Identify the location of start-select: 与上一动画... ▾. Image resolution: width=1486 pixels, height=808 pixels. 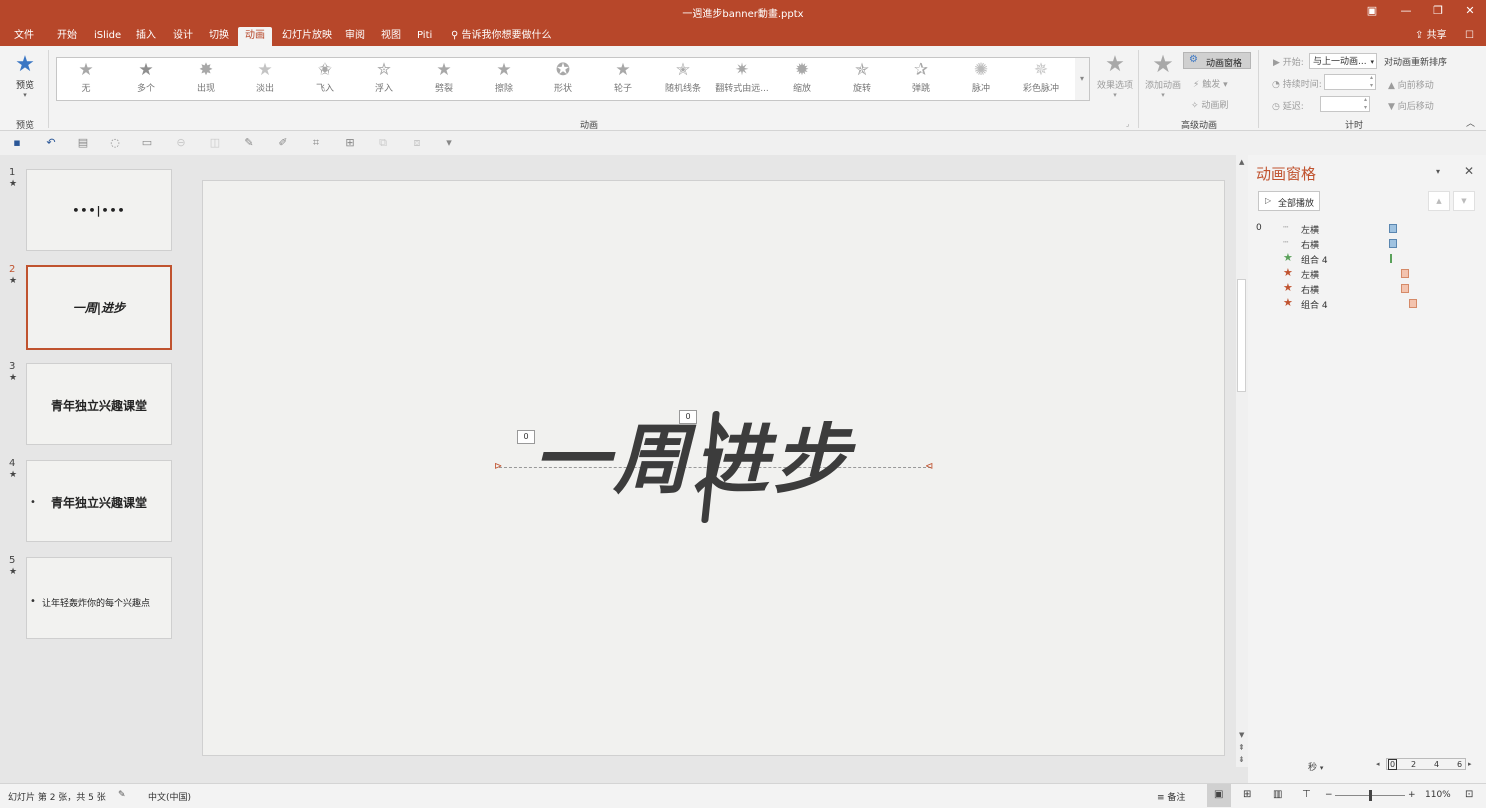
(1343, 61).